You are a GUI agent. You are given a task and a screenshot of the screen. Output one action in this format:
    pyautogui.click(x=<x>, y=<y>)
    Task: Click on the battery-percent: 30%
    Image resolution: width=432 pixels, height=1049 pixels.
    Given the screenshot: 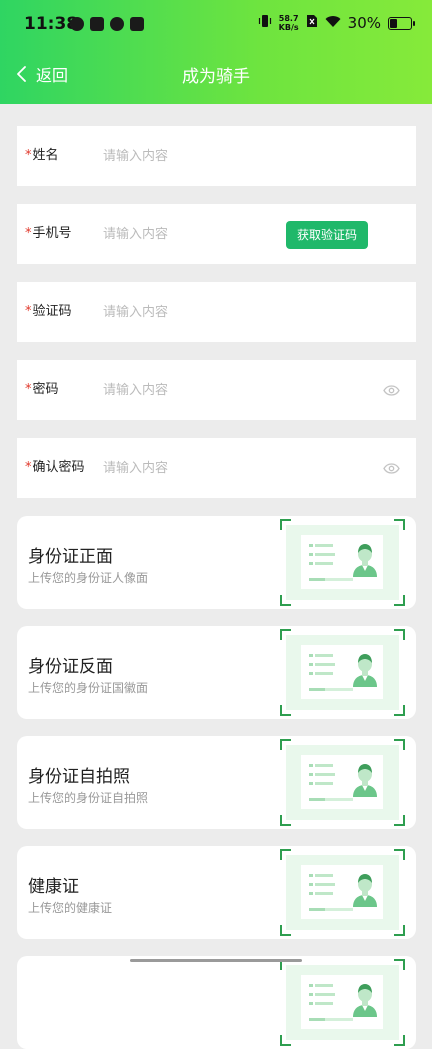 What is the action you would take?
    pyautogui.click(x=364, y=23)
    